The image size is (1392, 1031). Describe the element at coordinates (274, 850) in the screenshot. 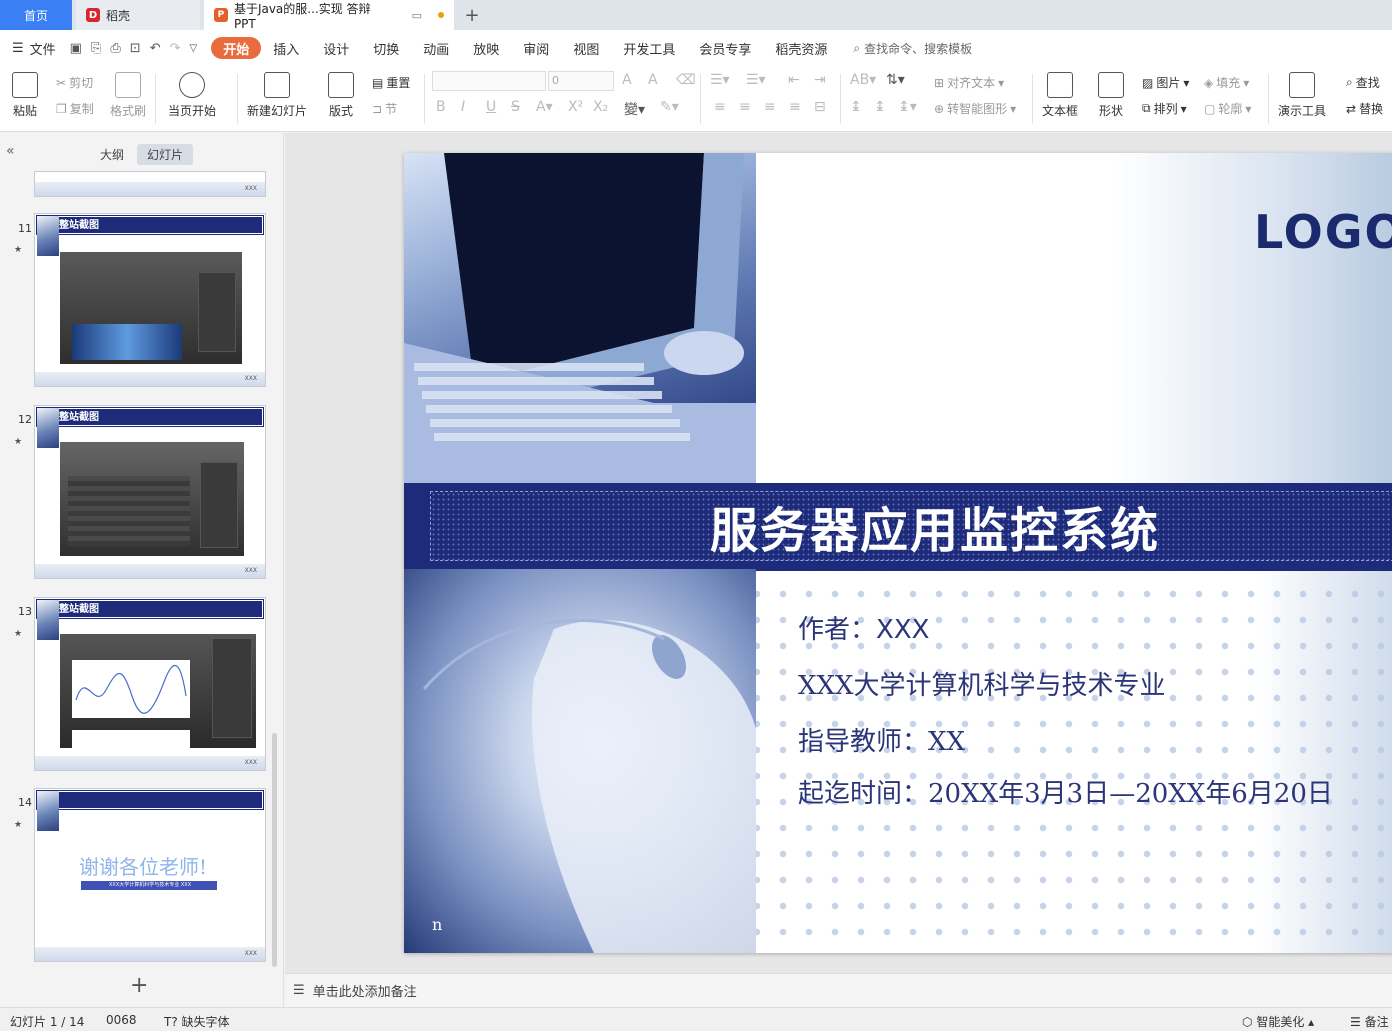

I see `panel-scrollbar` at that location.